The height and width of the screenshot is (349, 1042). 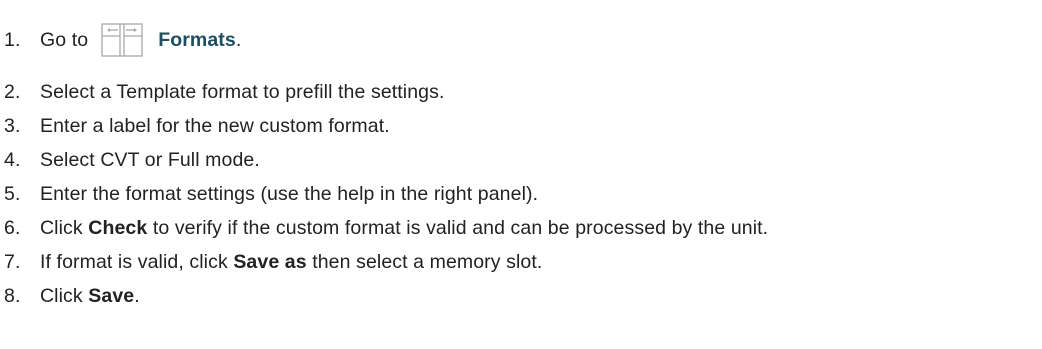 What do you see at coordinates (197, 40) in the screenshot?
I see `formats-link: Formats` at bounding box center [197, 40].